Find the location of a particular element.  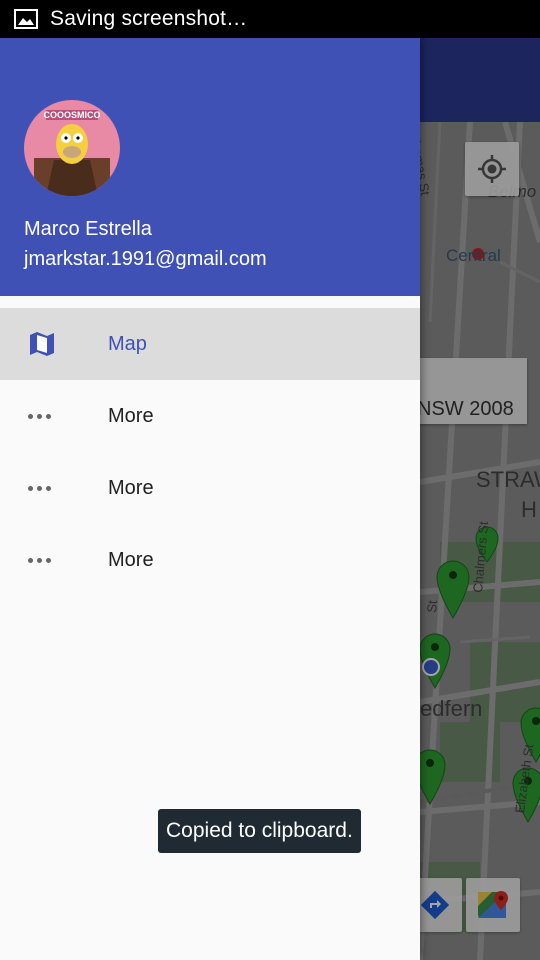

toast-message: Copied to clipboard. is located at coordinates (259, 831).